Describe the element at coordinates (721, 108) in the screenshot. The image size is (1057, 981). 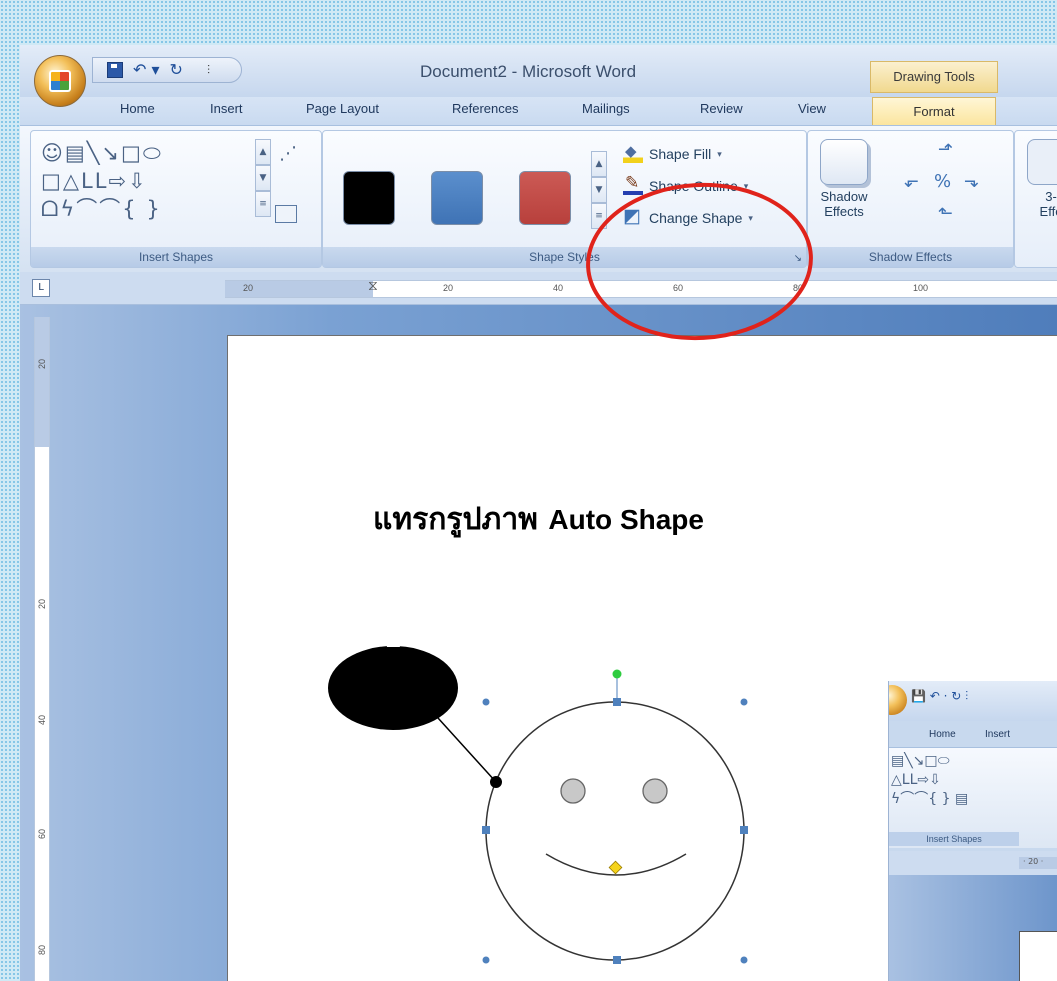
I see `tab-review: Review` at that location.